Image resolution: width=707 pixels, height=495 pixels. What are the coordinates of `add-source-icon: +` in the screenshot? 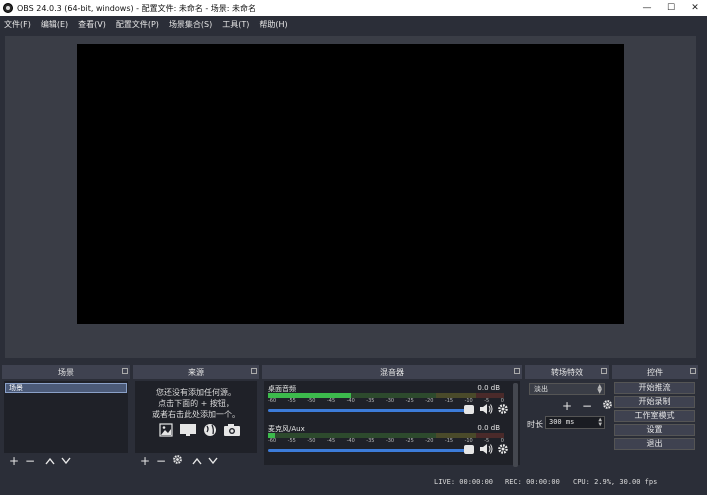 It's located at (145, 461).